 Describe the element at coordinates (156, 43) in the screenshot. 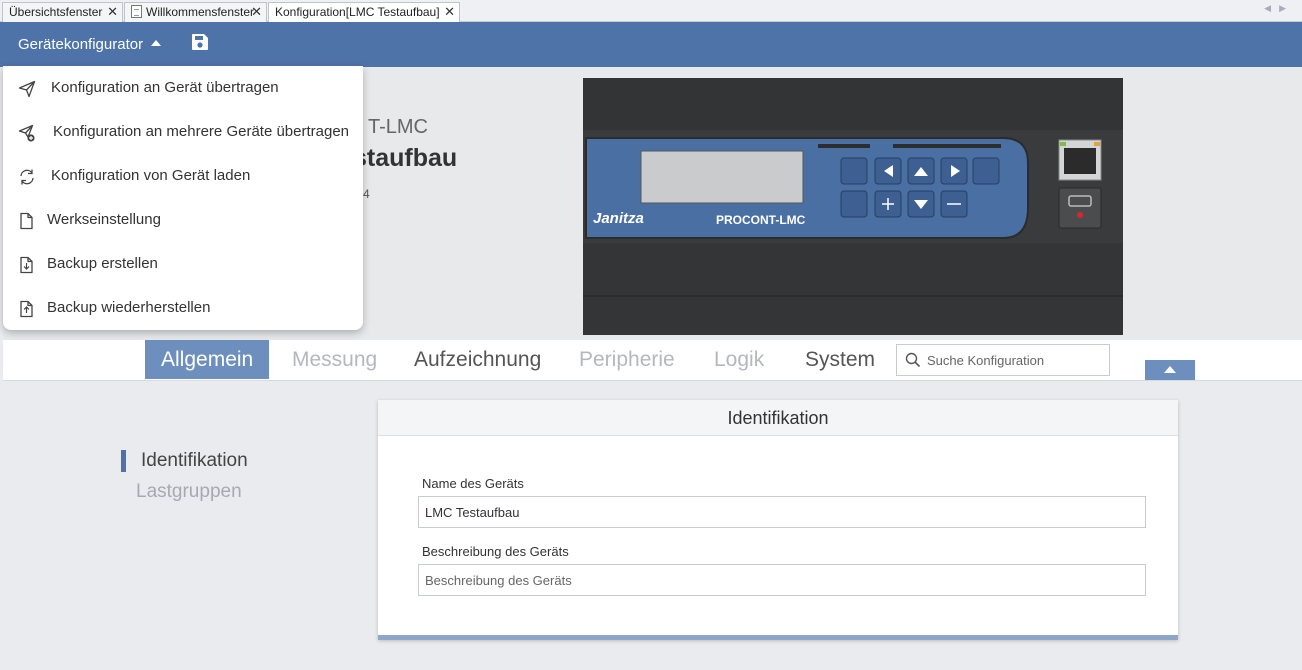

I see `caret-up-icon` at that location.